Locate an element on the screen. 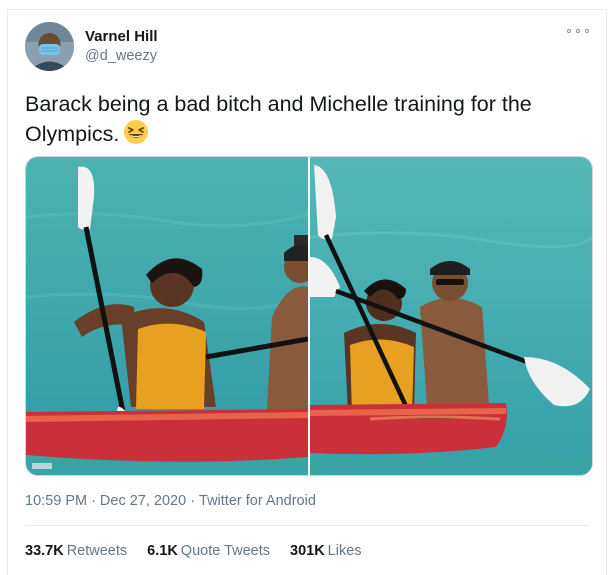  likes-stat: 301K Likes is located at coordinates (326, 551).